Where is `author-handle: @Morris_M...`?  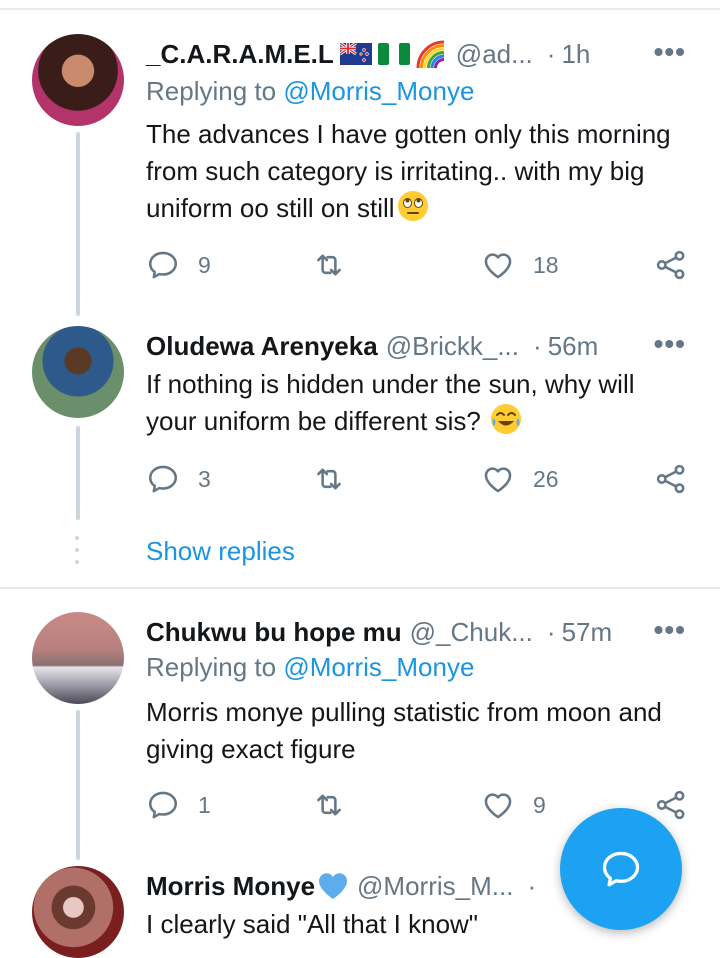
author-handle: @Morris_M... is located at coordinates (435, 886).